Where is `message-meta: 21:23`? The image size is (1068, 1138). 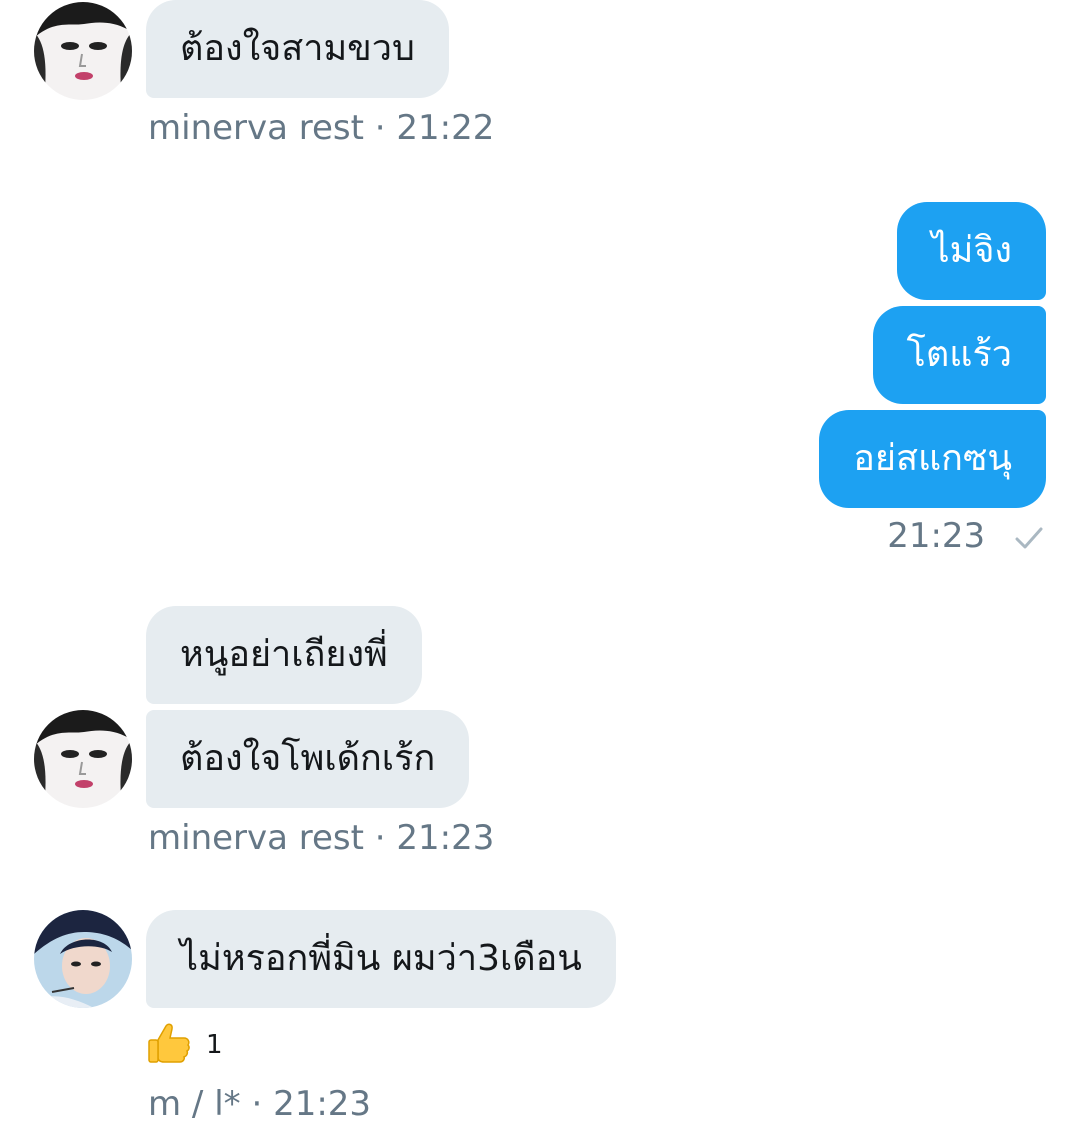 message-meta: 21:23 is located at coordinates (965, 539).